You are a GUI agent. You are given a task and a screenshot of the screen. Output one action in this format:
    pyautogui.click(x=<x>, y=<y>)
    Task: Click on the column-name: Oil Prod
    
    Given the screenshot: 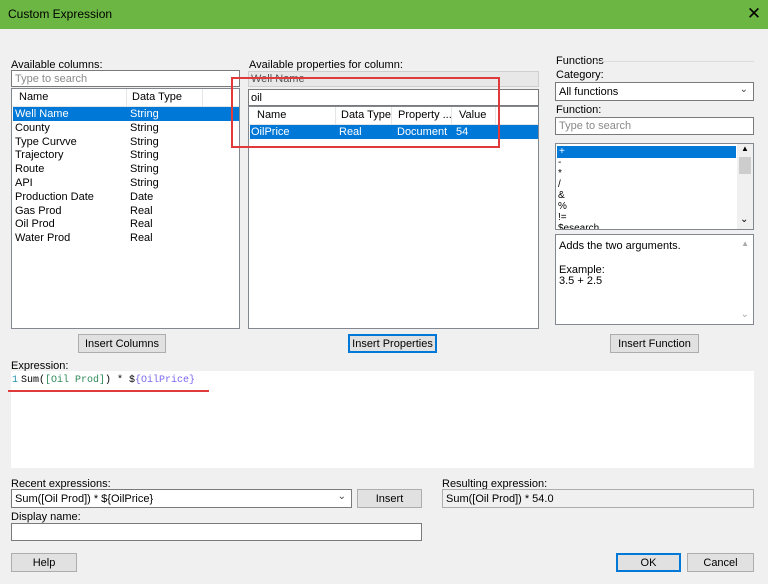 What is the action you would take?
    pyautogui.click(x=35, y=224)
    